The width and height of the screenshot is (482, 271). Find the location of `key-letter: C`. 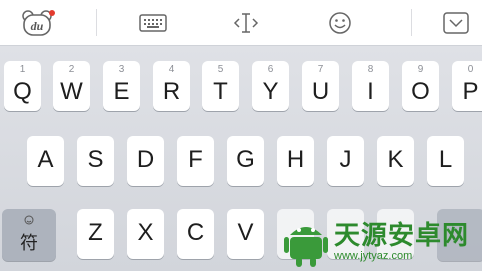

key-letter: C is located at coordinates (195, 232).